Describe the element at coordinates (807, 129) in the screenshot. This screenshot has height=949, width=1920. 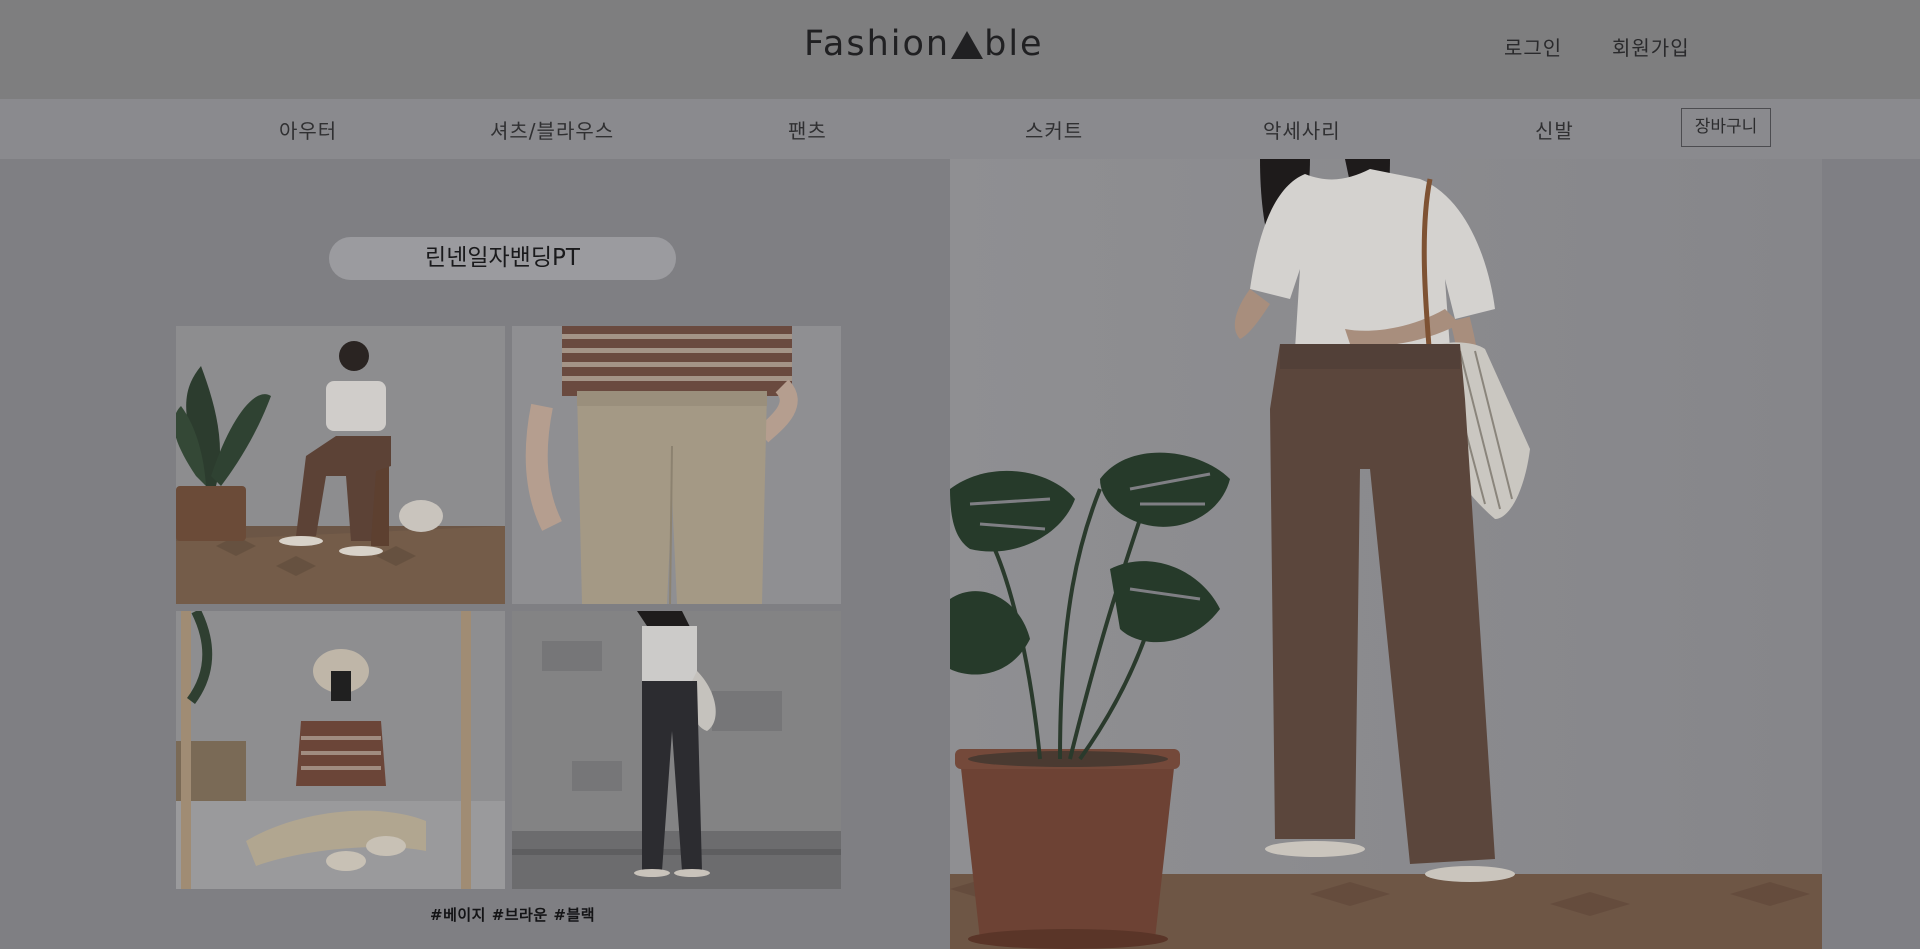
I see `nav-item-pants: 팬츠` at that location.